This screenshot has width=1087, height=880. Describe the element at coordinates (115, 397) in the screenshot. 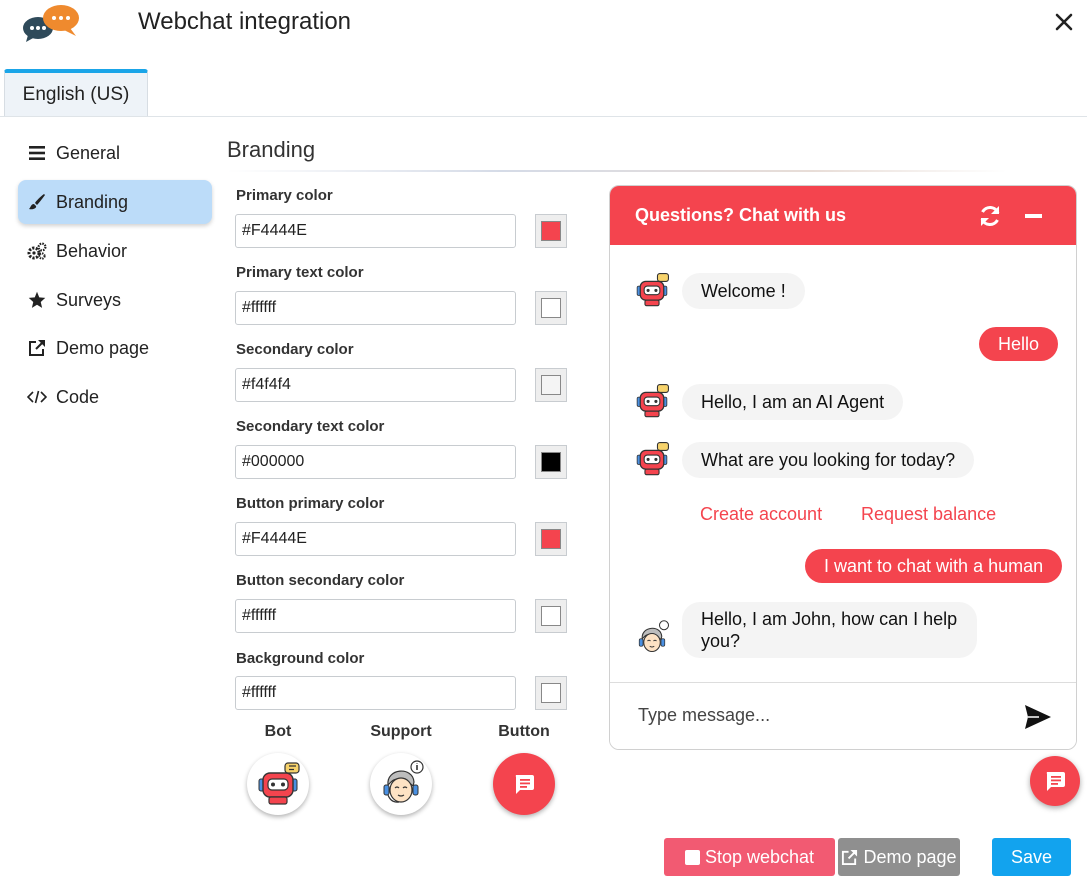

I see `sidebar-item-code: Code` at that location.